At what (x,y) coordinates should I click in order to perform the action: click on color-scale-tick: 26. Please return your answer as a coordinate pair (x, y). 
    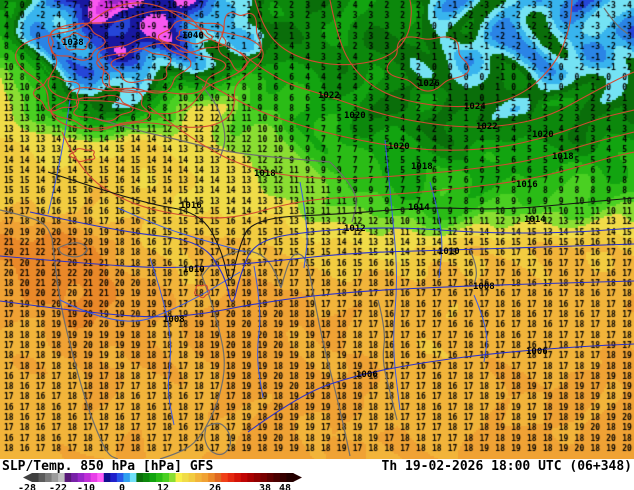
    Looking at the image, I should click on (215, 486).